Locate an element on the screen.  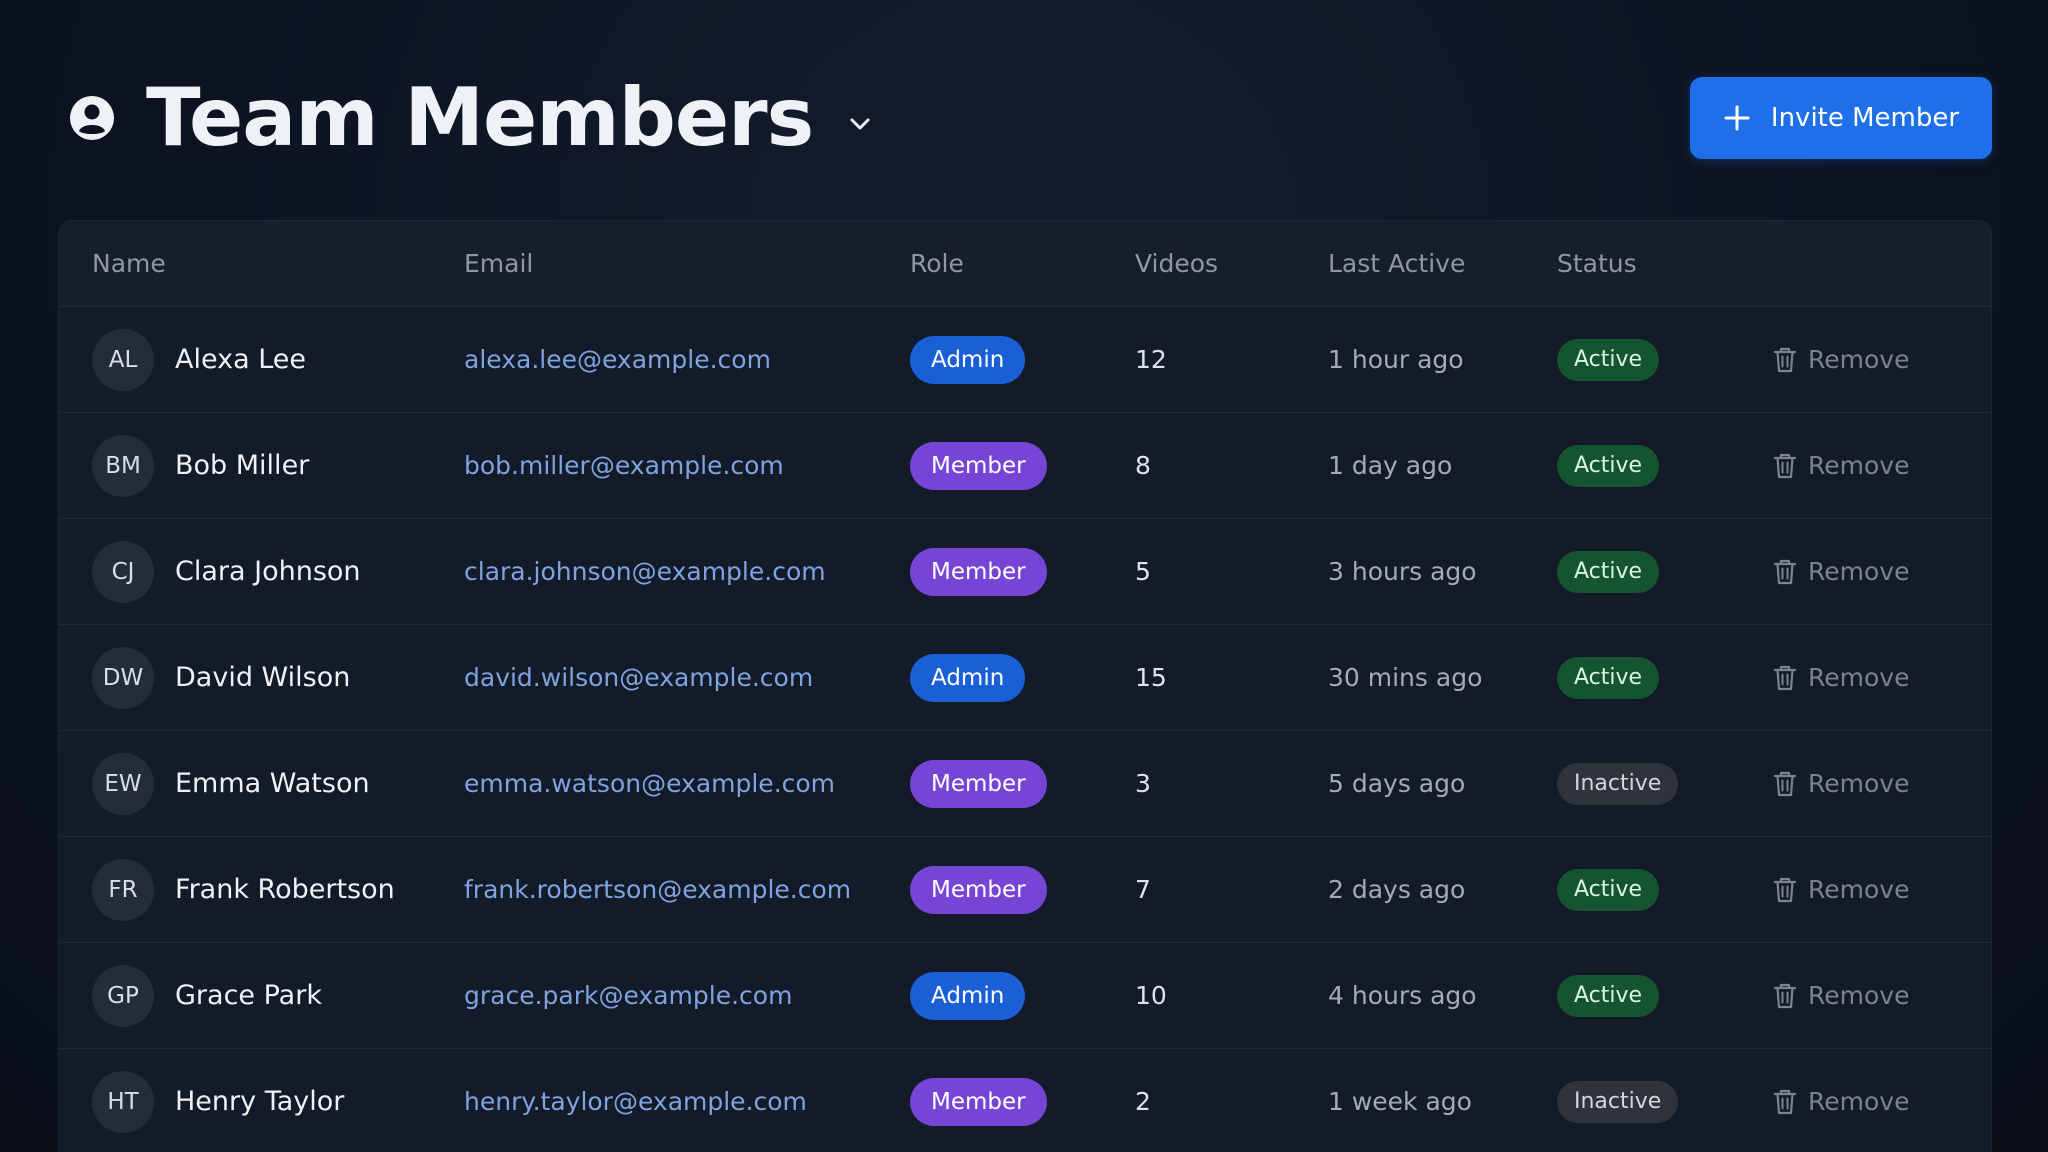
email-cell: bob.miller@example.com is located at coordinates (687, 465).